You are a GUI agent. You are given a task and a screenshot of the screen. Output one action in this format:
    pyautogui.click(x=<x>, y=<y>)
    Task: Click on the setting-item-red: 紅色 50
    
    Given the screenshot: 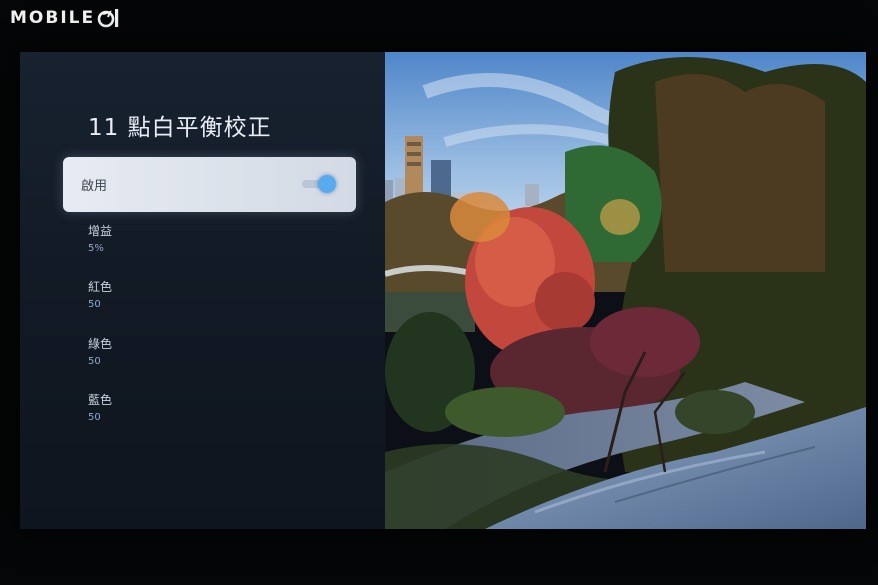 What is the action you would take?
    pyautogui.click(x=100, y=295)
    